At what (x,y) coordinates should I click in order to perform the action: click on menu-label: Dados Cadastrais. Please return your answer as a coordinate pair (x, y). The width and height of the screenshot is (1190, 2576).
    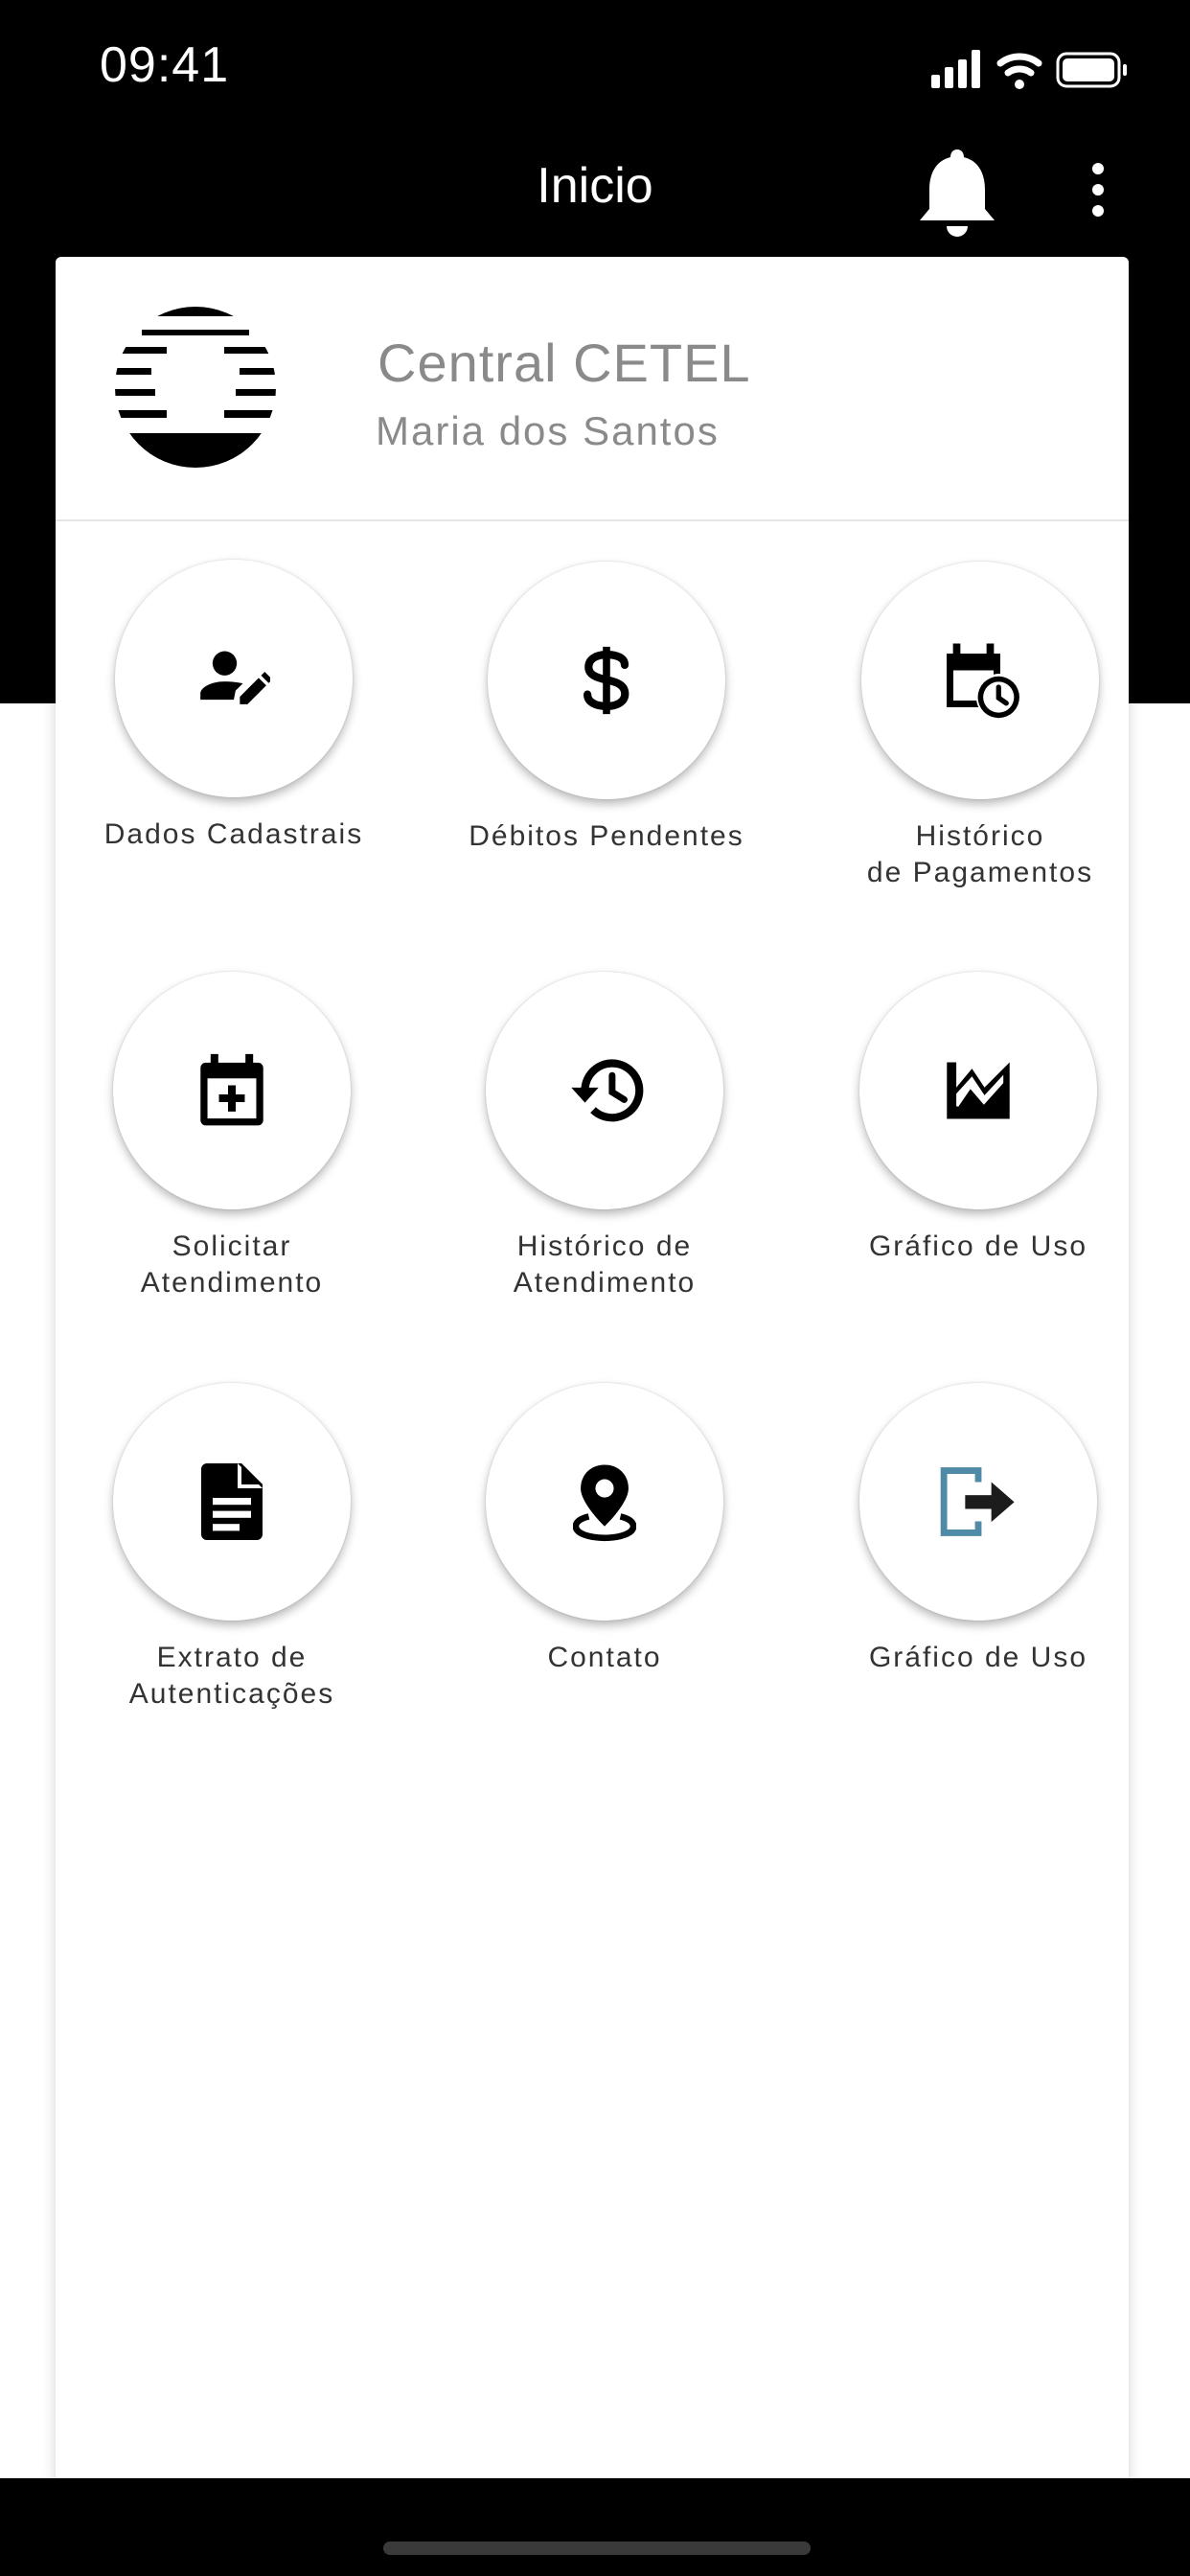
    Looking at the image, I should click on (234, 834).